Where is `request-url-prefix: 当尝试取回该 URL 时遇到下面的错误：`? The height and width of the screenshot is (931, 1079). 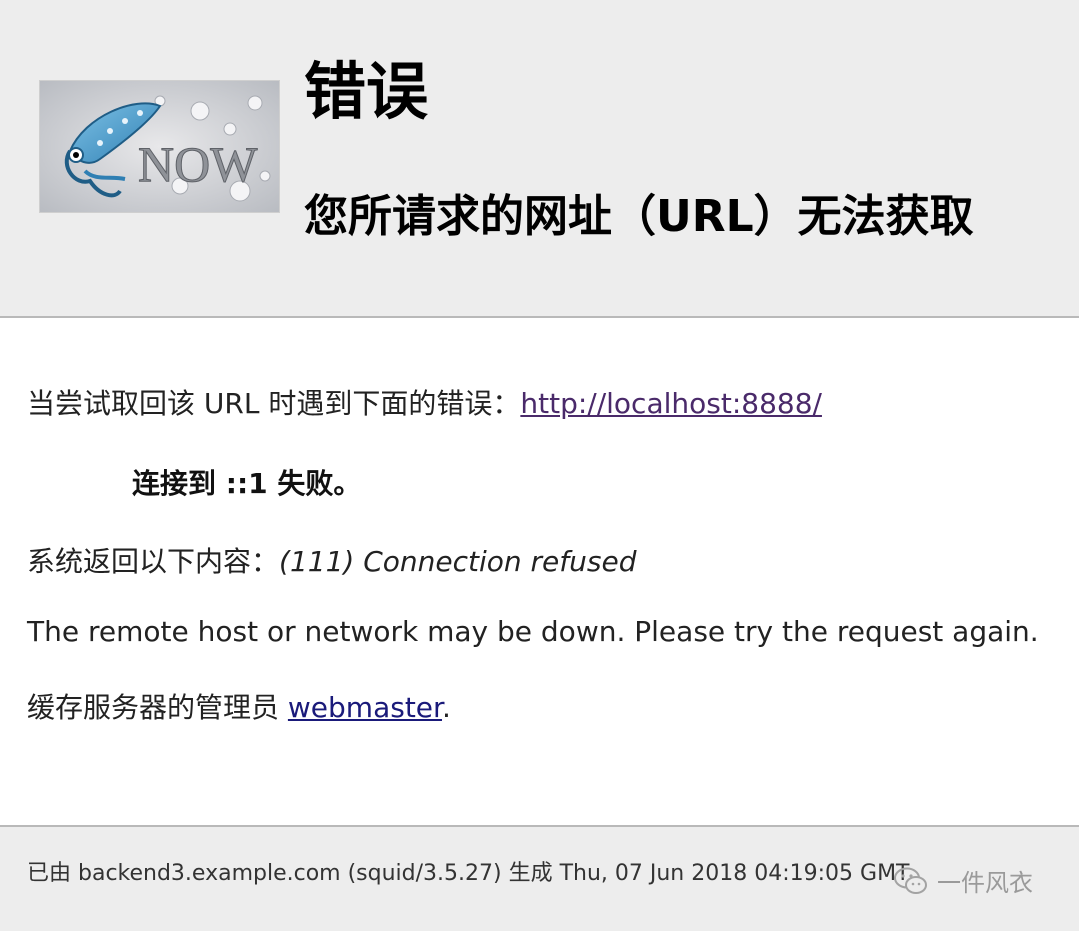 request-url-prefix: 当尝试取回该 URL 时遇到下面的错误： is located at coordinates (274, 403).